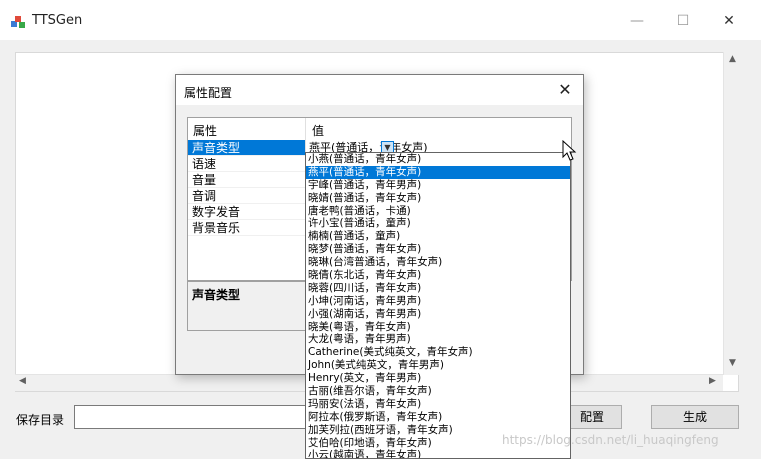 This screenshot has height=459, width=761. What do you see at coordinates (438, 365) in the screenshot?
I see `dropdown-item: John(美式纯英文，青年男声)` at bounding box center [438, 365].